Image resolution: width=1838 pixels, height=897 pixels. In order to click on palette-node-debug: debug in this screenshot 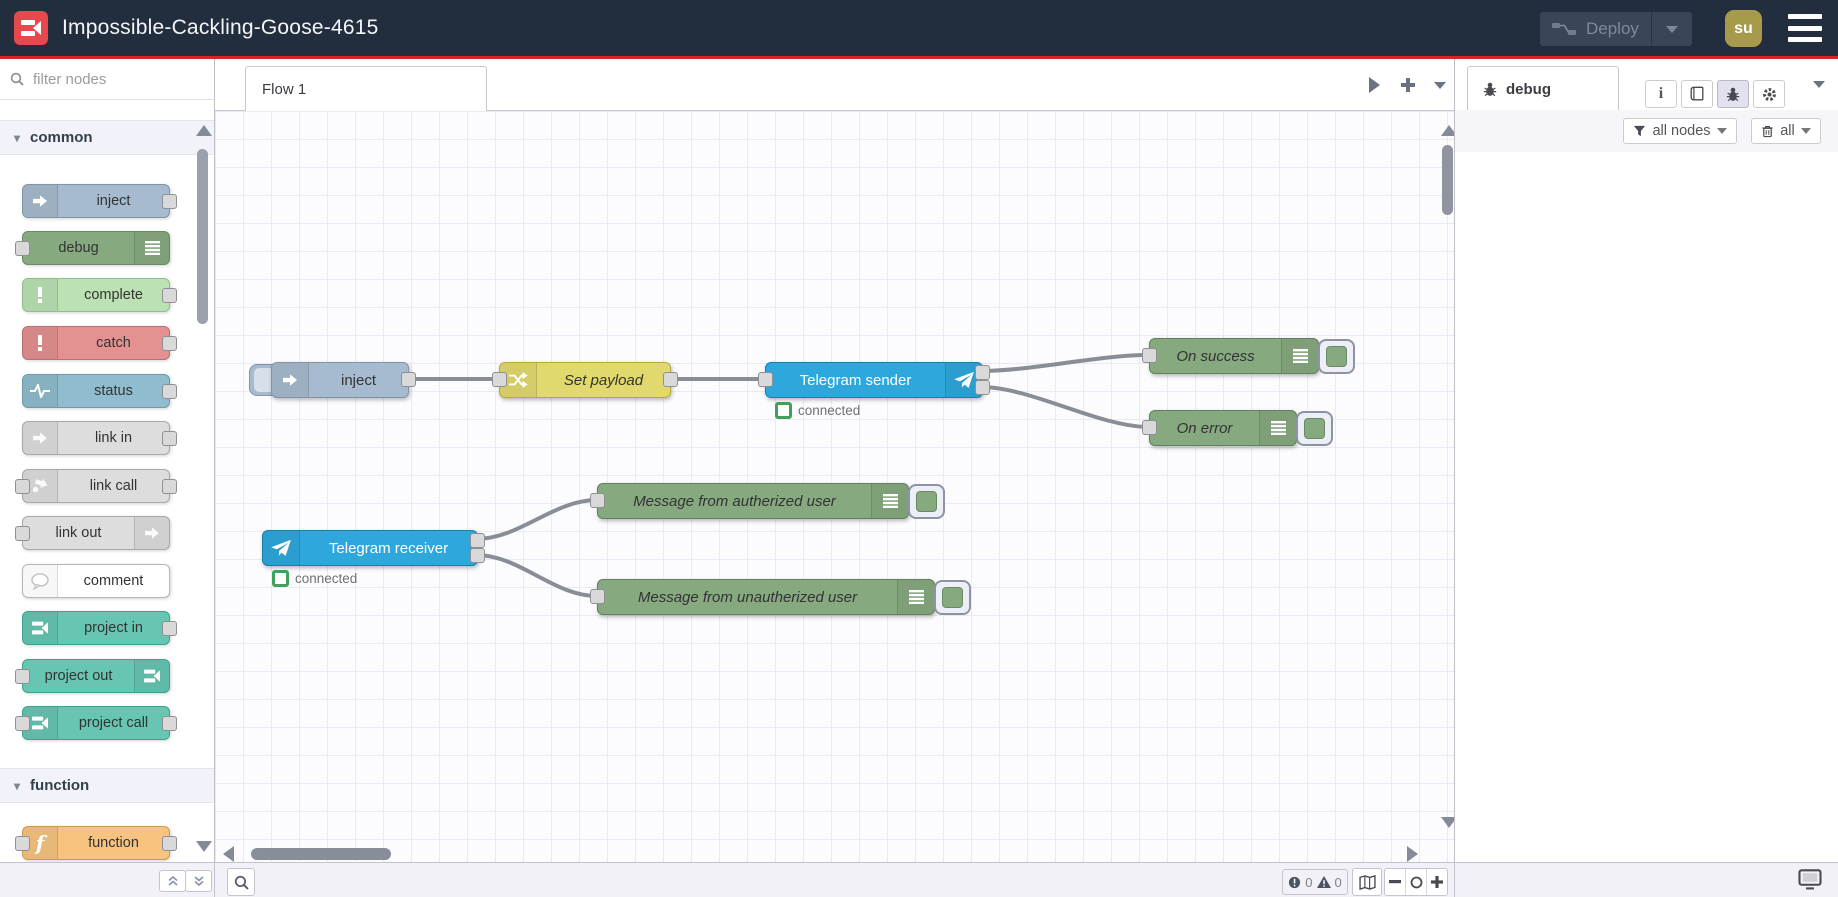, I will do `click(92, 248)`.